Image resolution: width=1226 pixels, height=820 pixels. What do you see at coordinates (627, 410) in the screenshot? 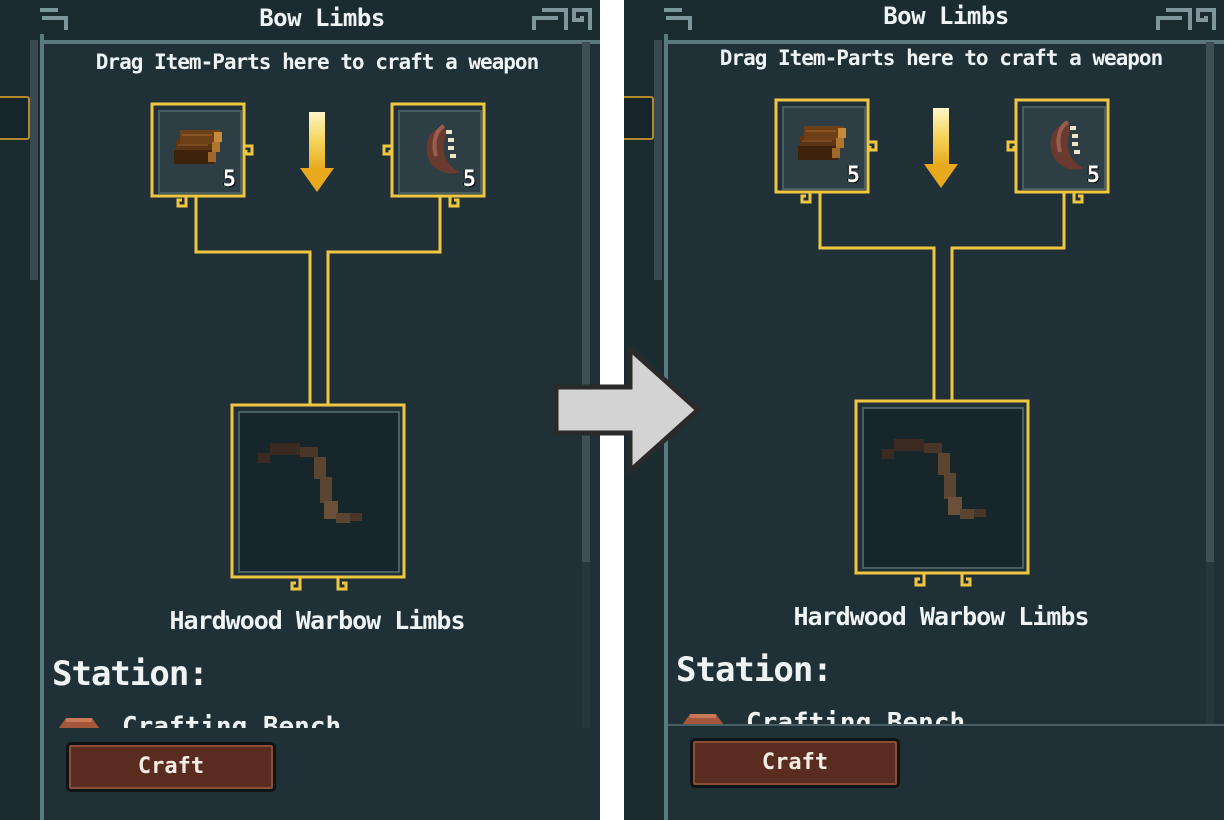
I see `transition-arrow-icon` at bounding box center [627, 410].